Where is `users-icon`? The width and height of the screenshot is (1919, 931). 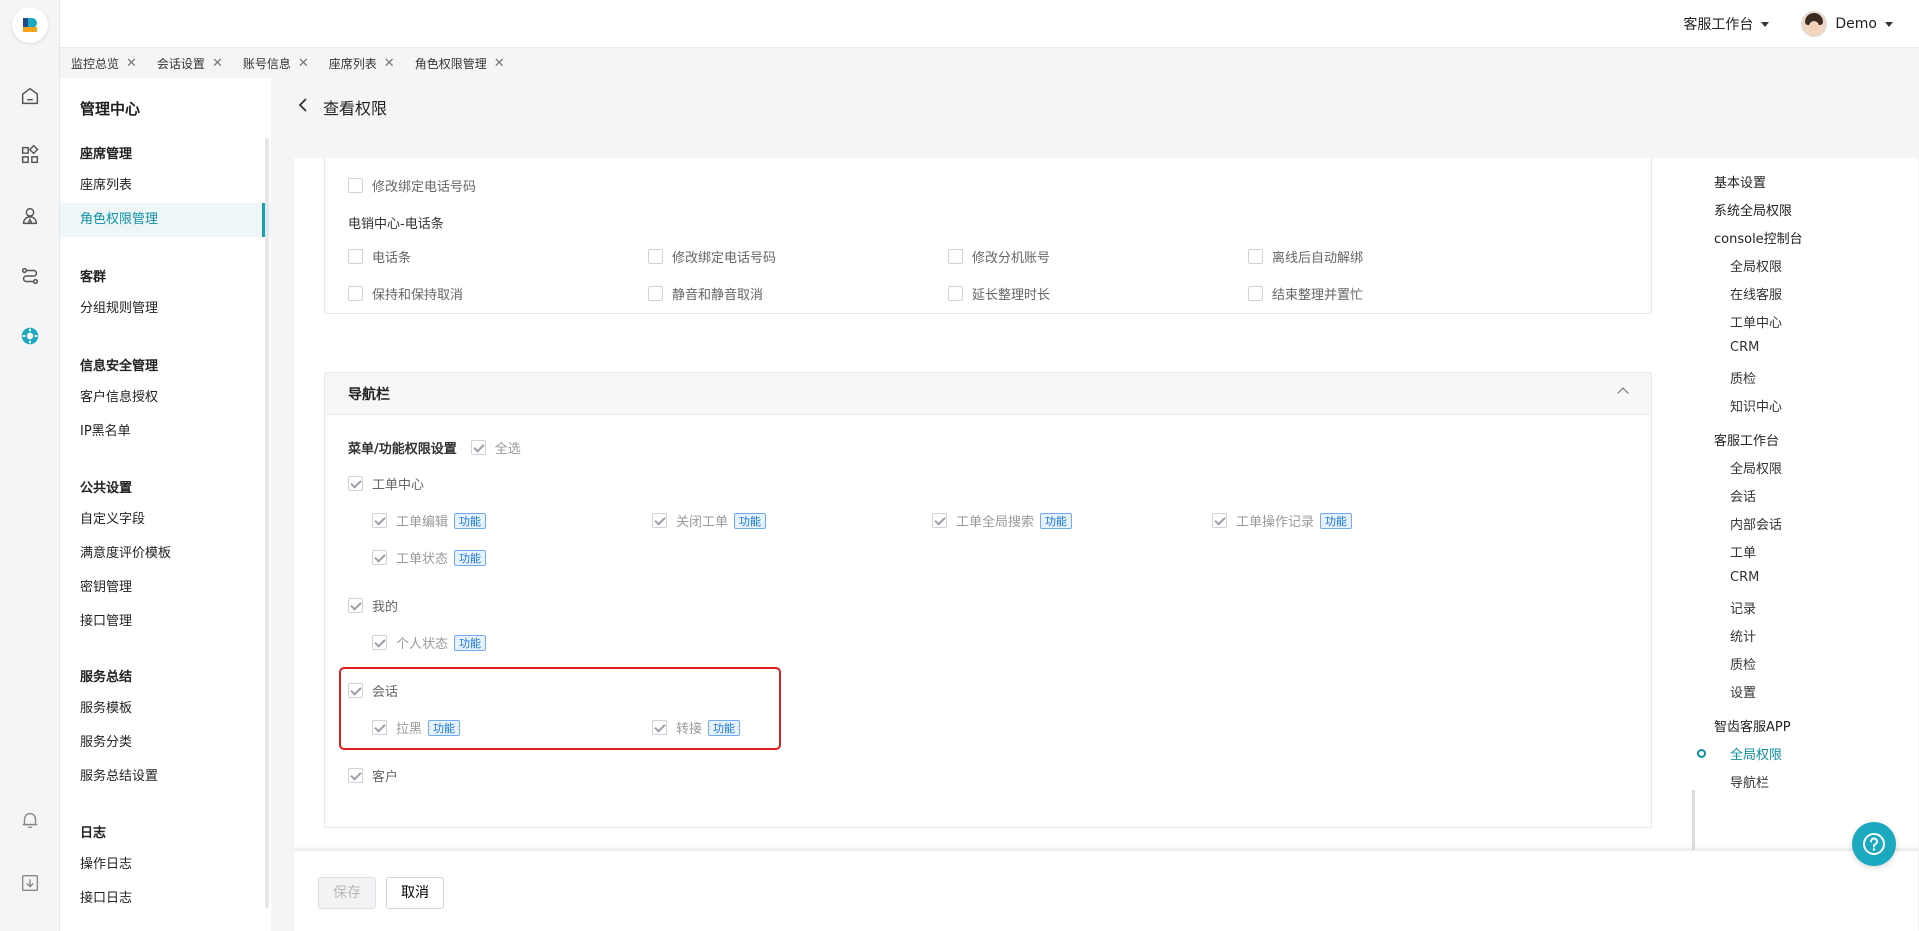
users-icon is located at coordinates (30, 216).